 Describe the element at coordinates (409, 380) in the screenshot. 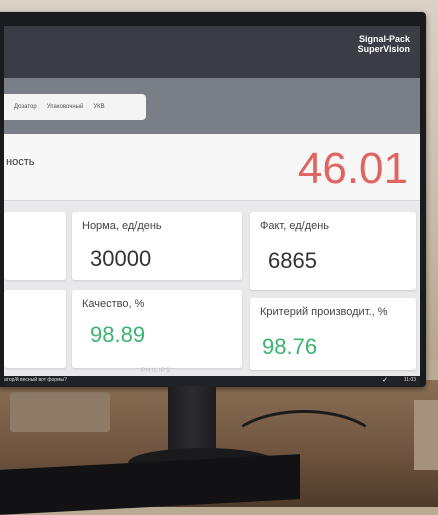

I see `taskbar-clock: 11:03` at that location.